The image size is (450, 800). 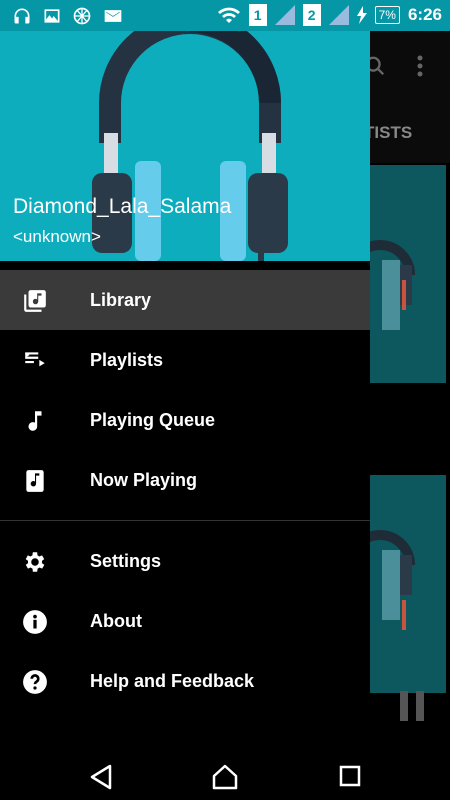 I want to click on recents-icon, so click(x=350, y=776).